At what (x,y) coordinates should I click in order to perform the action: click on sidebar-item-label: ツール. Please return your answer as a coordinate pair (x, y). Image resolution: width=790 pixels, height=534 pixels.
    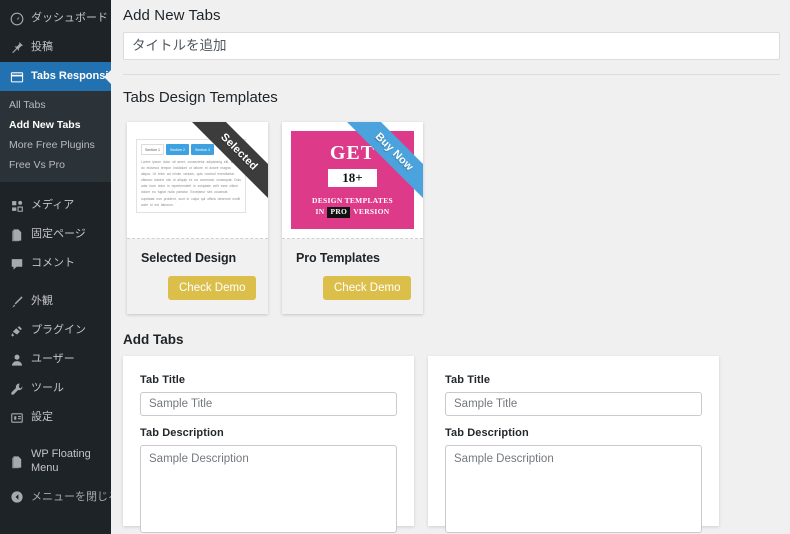
    Looking at the image, I should click on (47, 388).